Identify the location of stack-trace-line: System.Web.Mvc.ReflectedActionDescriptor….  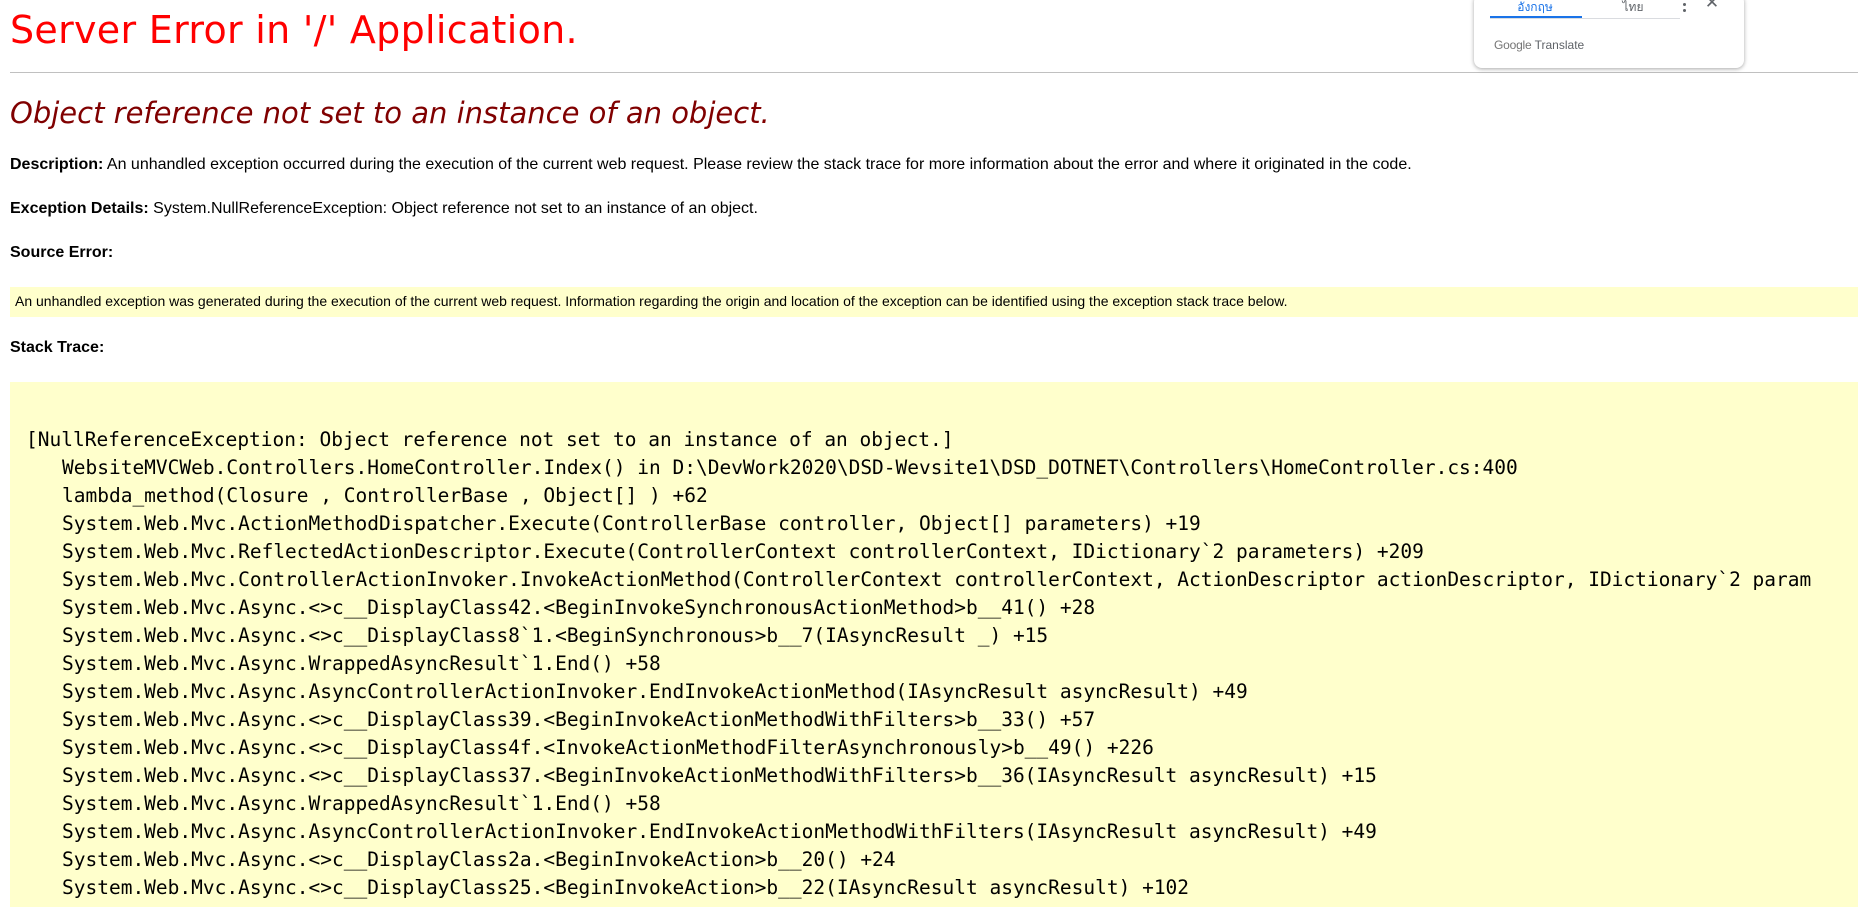
(743, 551).